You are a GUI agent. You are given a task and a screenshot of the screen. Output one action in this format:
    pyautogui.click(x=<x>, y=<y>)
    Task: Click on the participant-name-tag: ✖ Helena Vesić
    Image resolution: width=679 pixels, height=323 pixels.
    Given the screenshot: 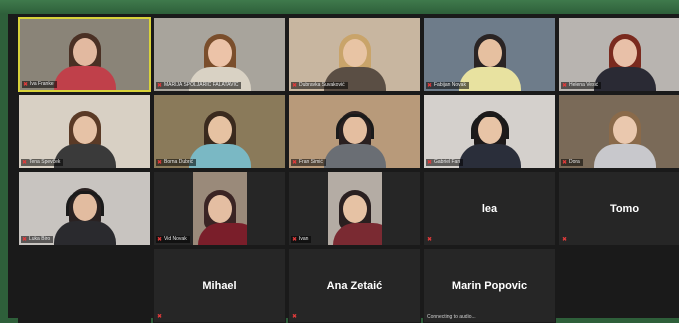 What is the action you would take?
    pyautogui.click(x=581, y=85)
    